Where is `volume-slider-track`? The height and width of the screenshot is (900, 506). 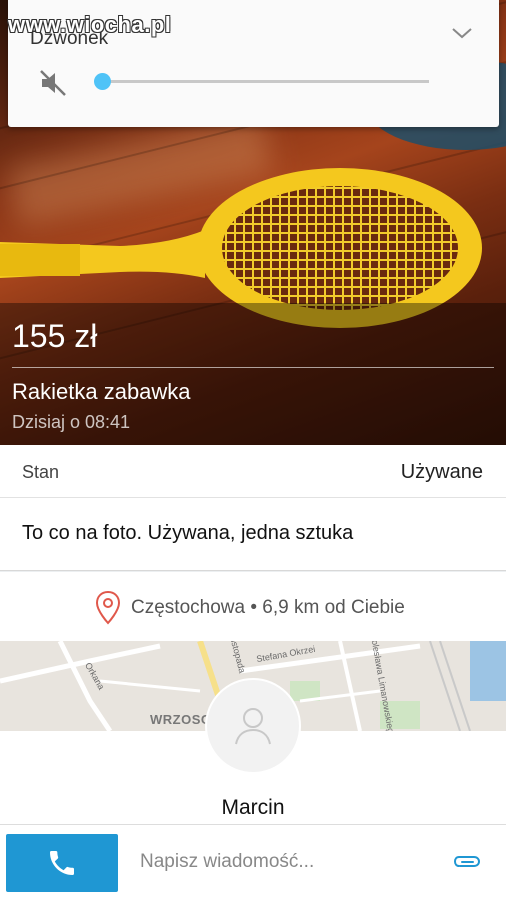 volume-slider-track is located at coordinates (266, 81).